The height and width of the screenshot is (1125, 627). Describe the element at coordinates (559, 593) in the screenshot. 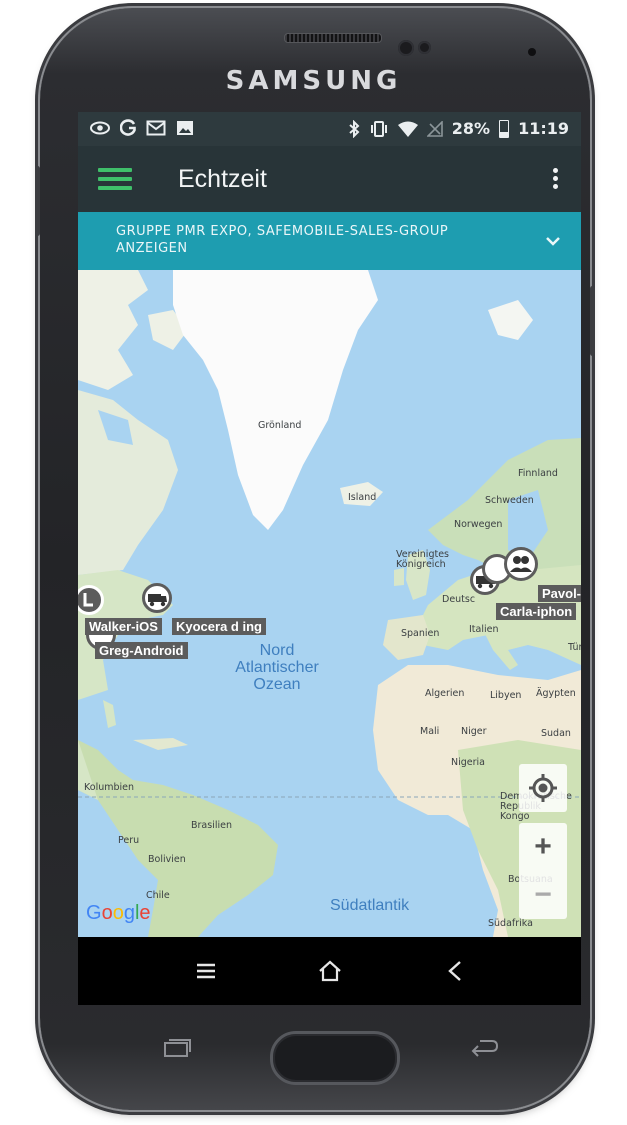

I see `marker-label: Pavol-I` at that location.